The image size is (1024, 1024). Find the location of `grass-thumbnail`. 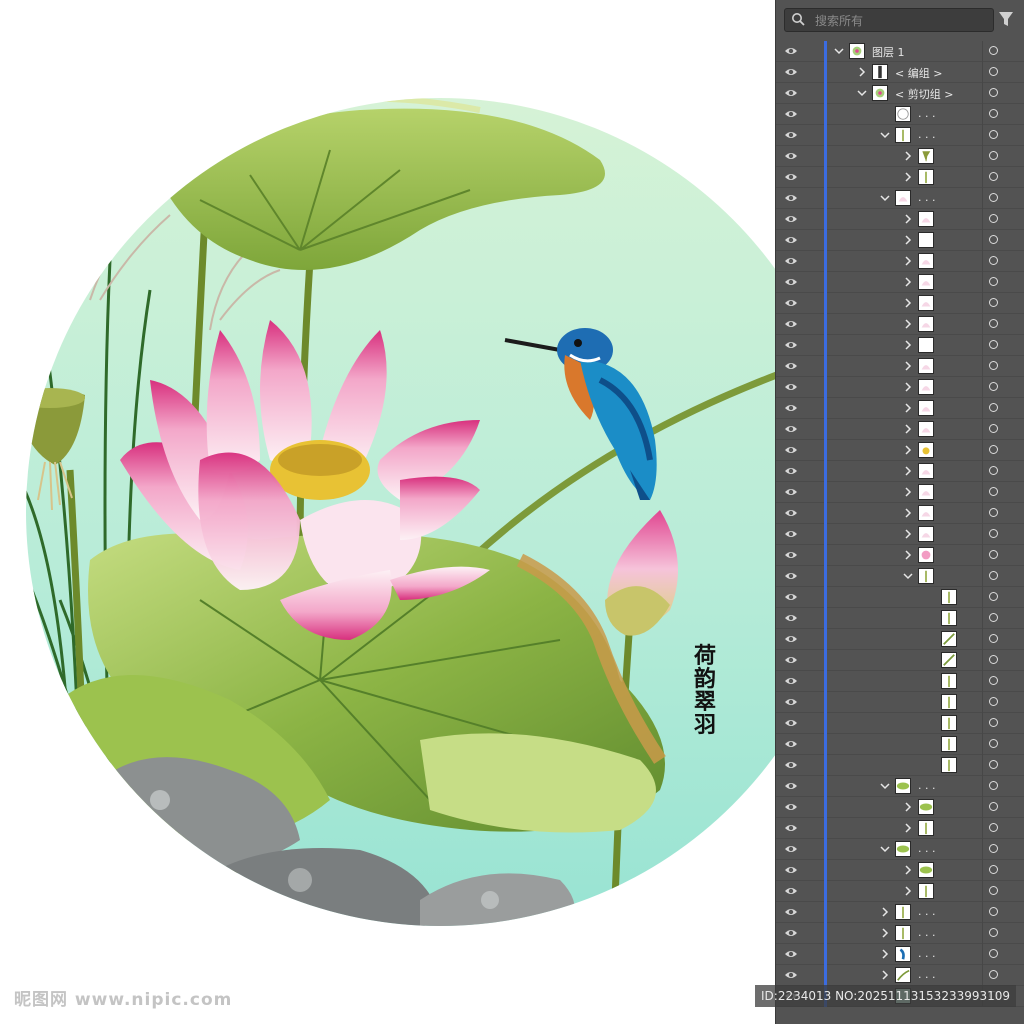

grass-thumbnail is located at coordinates (949, 639).